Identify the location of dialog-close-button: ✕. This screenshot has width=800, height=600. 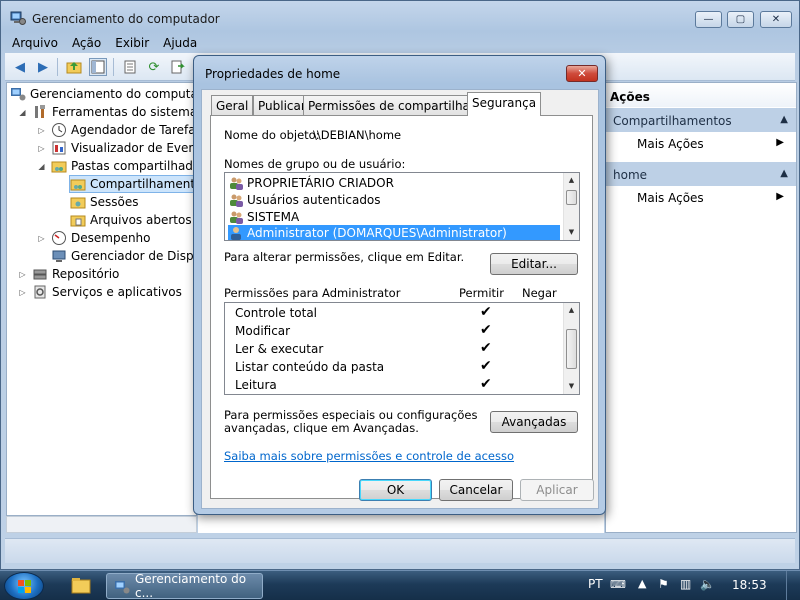
(582, 73).